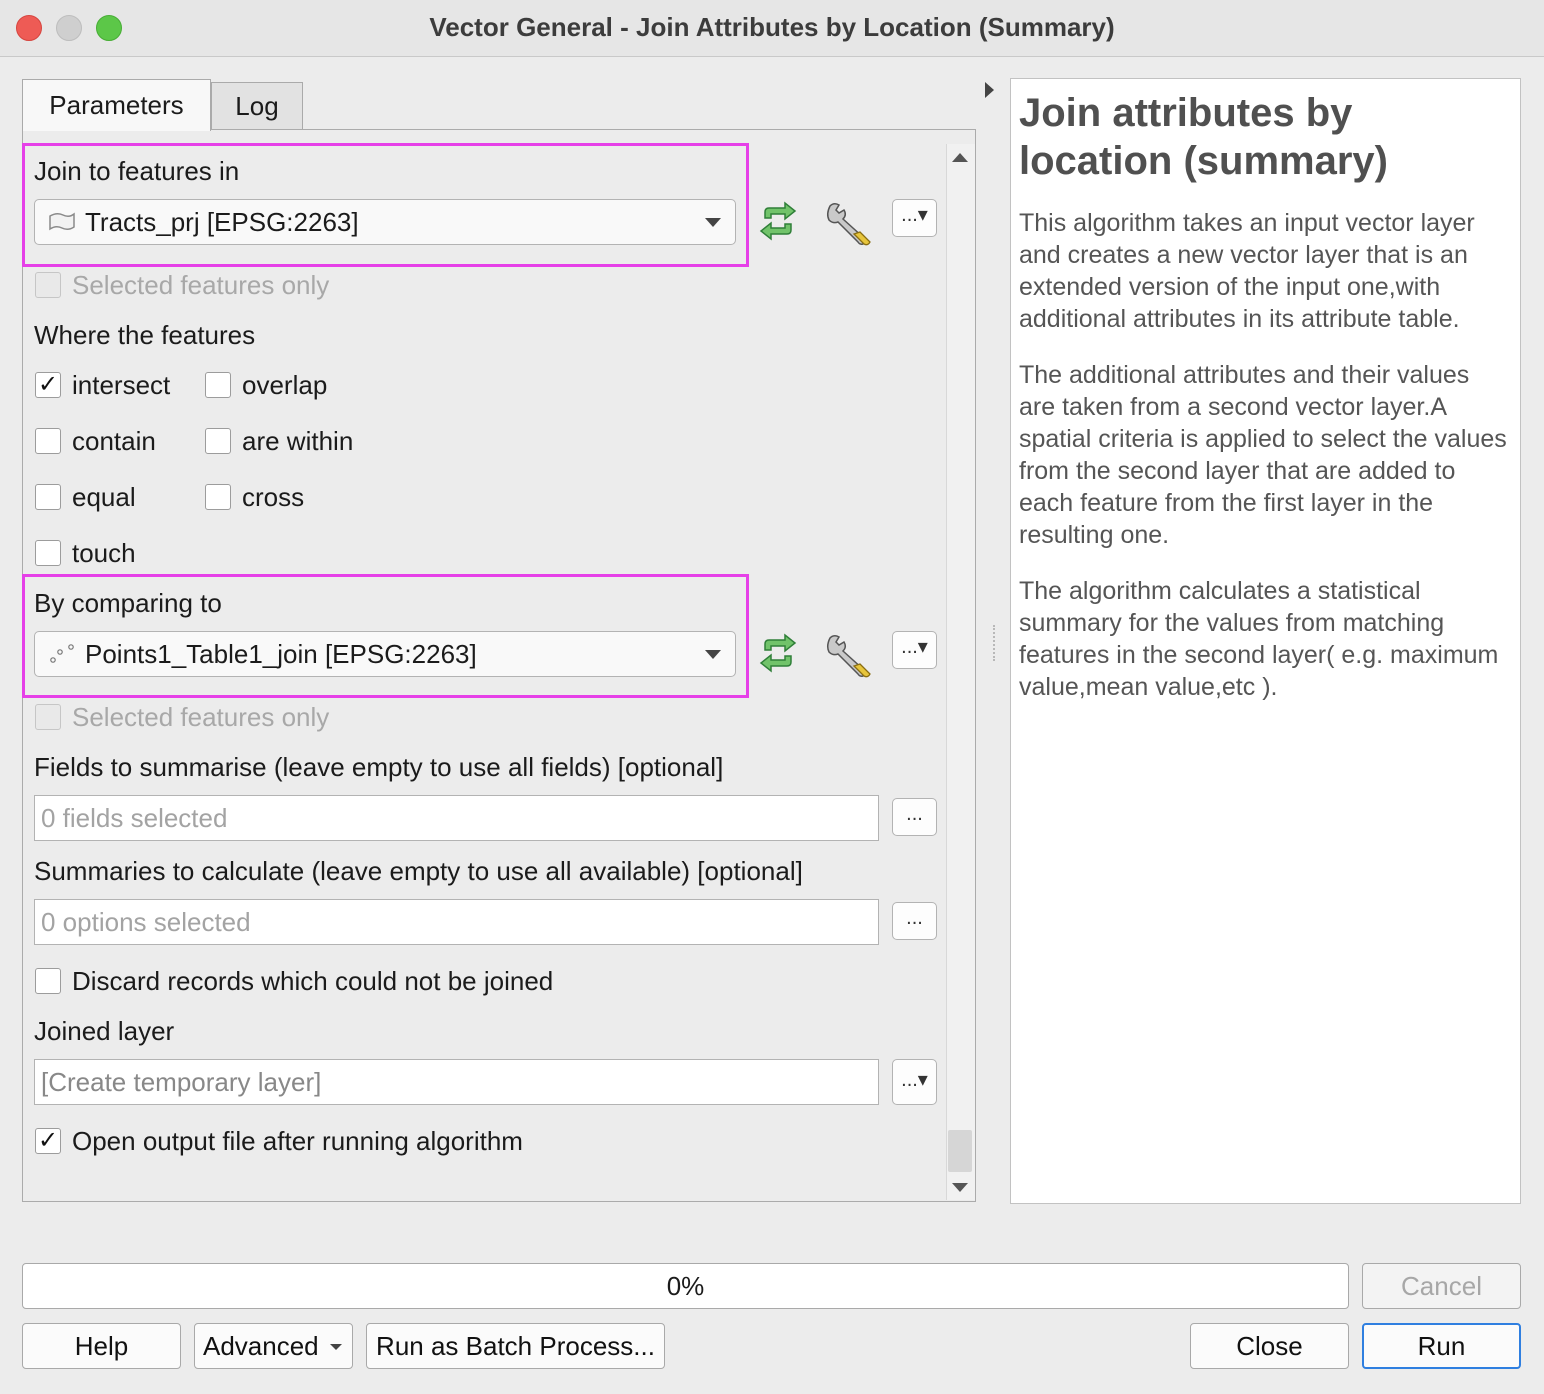  Describe the element at coordinates (1441, 1346) in the screenshot. I see `run-button: Run` at that location.